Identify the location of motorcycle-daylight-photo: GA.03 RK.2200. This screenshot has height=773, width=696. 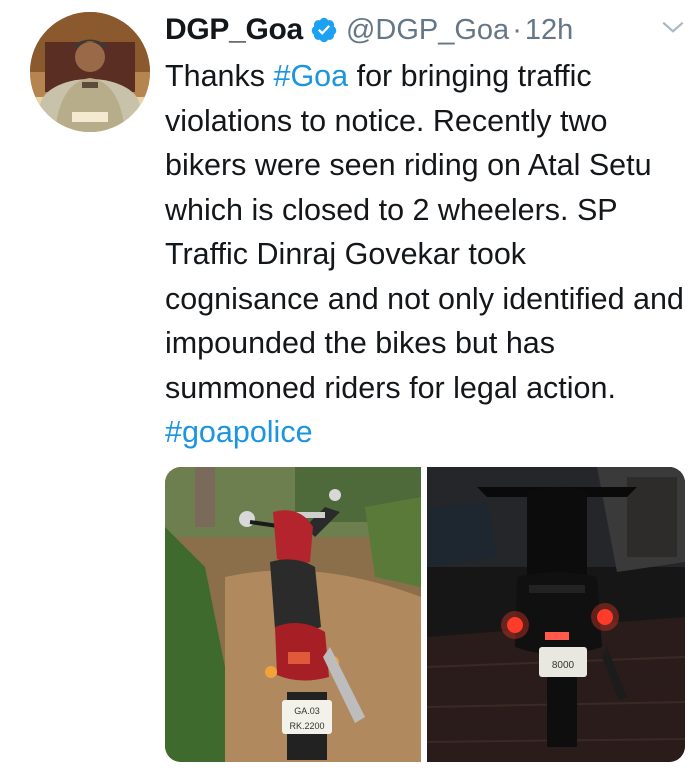
(293, 614).